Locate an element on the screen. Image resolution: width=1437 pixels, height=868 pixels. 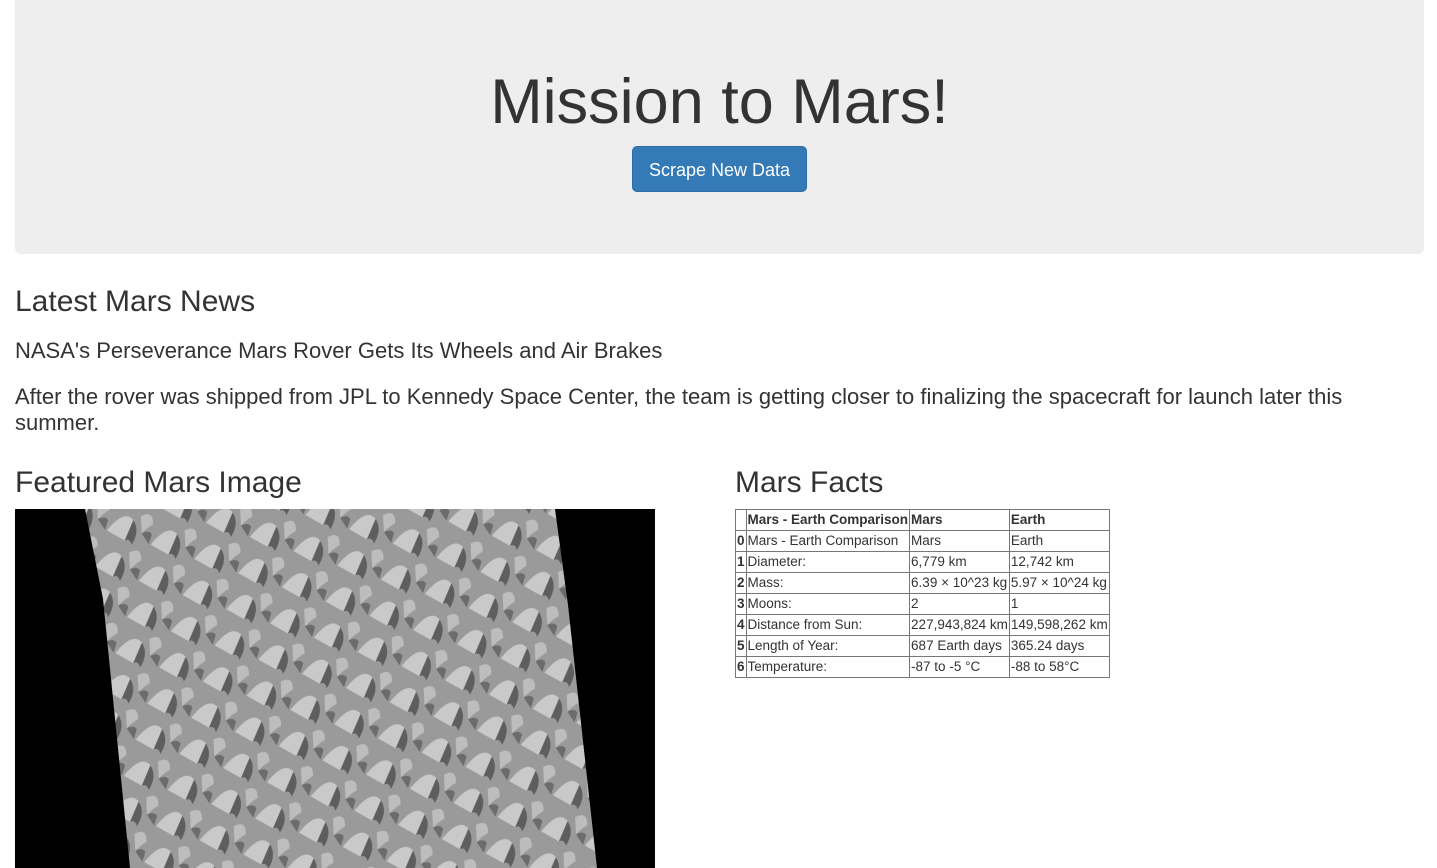
table-row: 1 Diameter: 6,779 km 12,742 km is located at coordinates (922, 562).